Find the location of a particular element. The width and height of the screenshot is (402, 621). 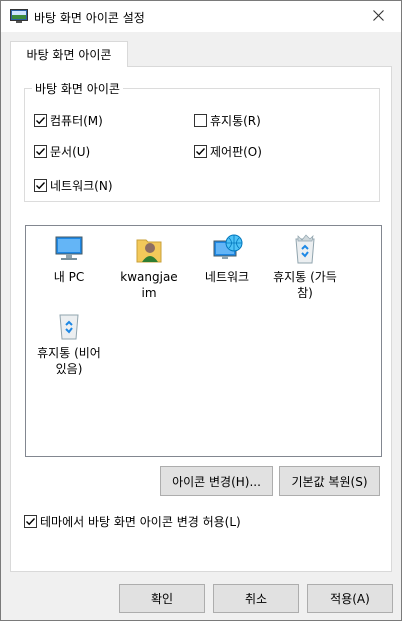

icon-label: 내 PC is located at coordinates (69, 277).